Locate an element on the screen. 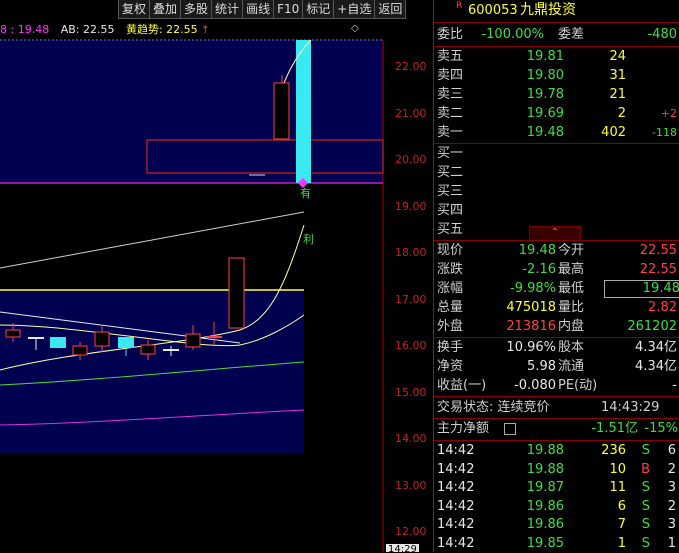  list-icon is located at coordinates (510, 429).